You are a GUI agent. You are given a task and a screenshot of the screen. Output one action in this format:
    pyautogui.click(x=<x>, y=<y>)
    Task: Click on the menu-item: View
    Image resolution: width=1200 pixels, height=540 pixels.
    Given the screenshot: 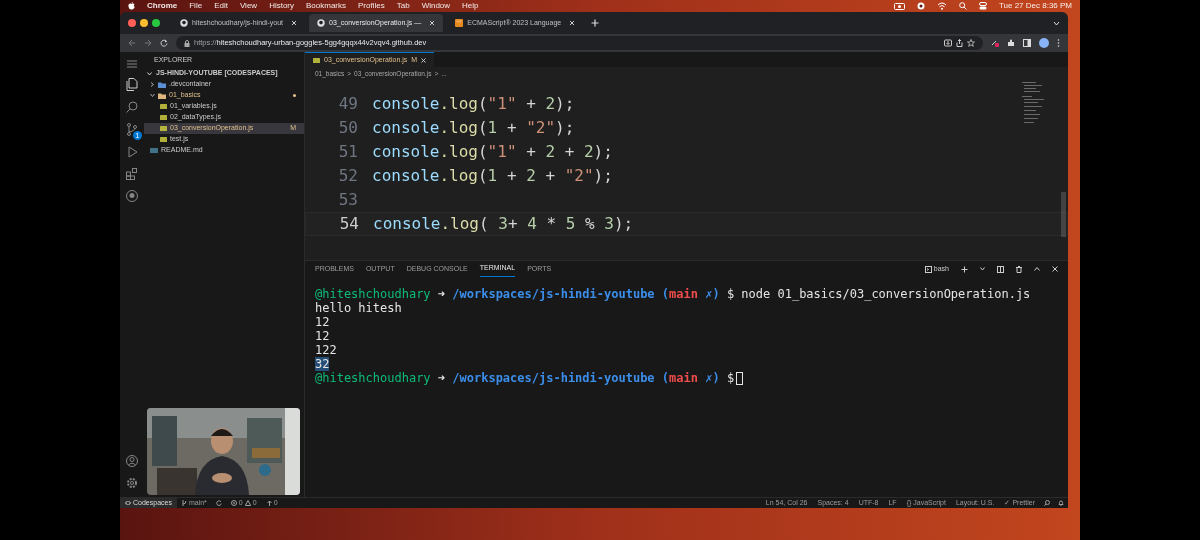 What is the action you would take?
    pyautogui.click(x=248, y=6)
    